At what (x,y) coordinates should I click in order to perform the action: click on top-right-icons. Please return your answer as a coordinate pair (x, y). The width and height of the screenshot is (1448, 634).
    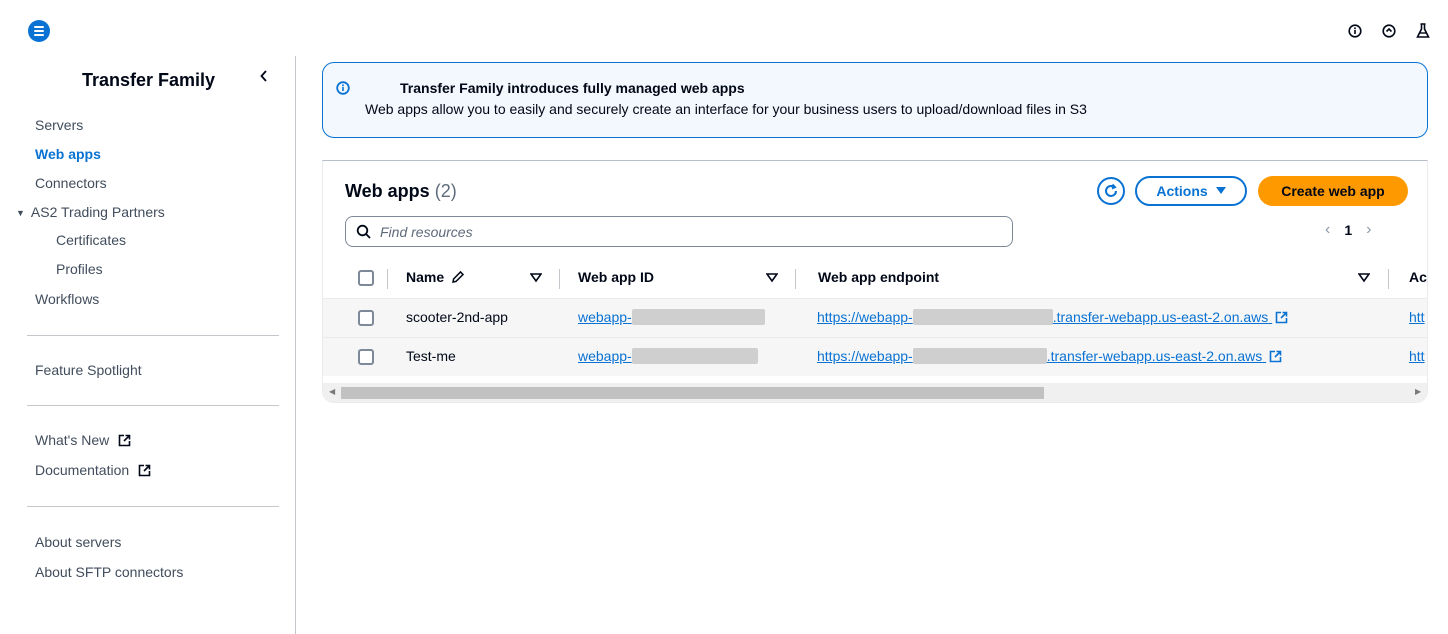
    Looking at the image, I should click on (1389, 31).